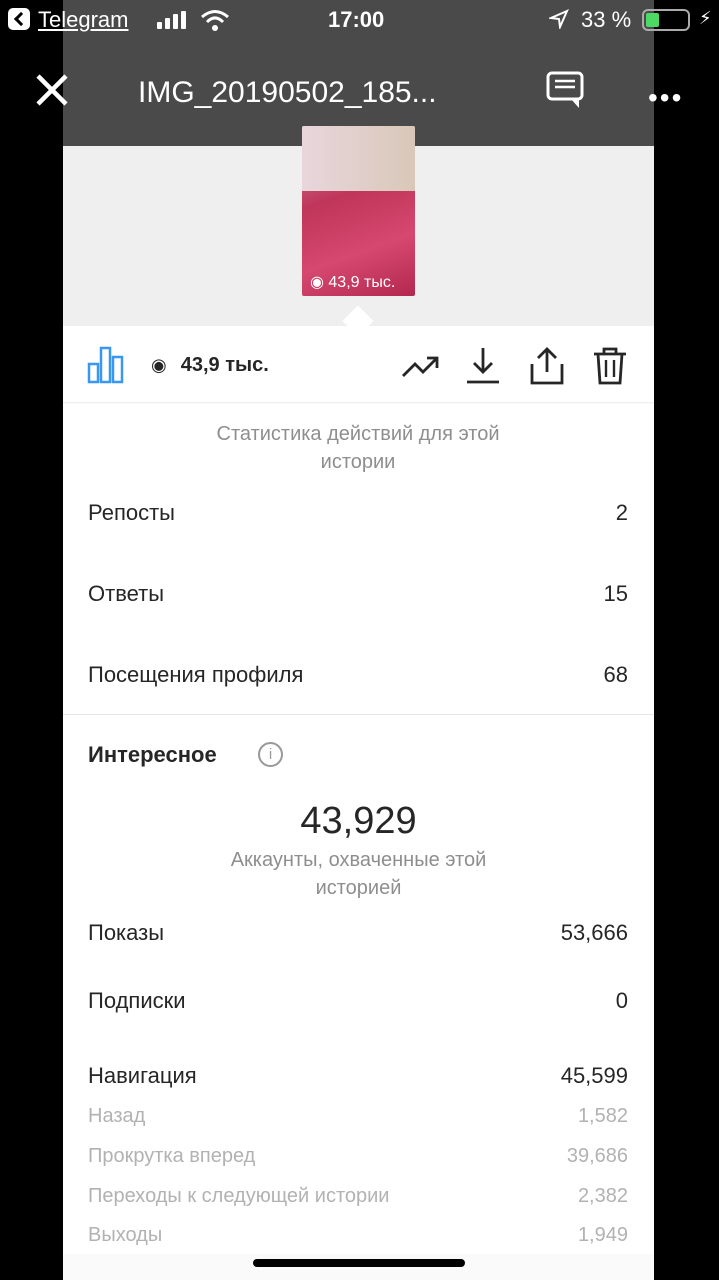  I want to click on stat-value: 0, so click(621, 1000).